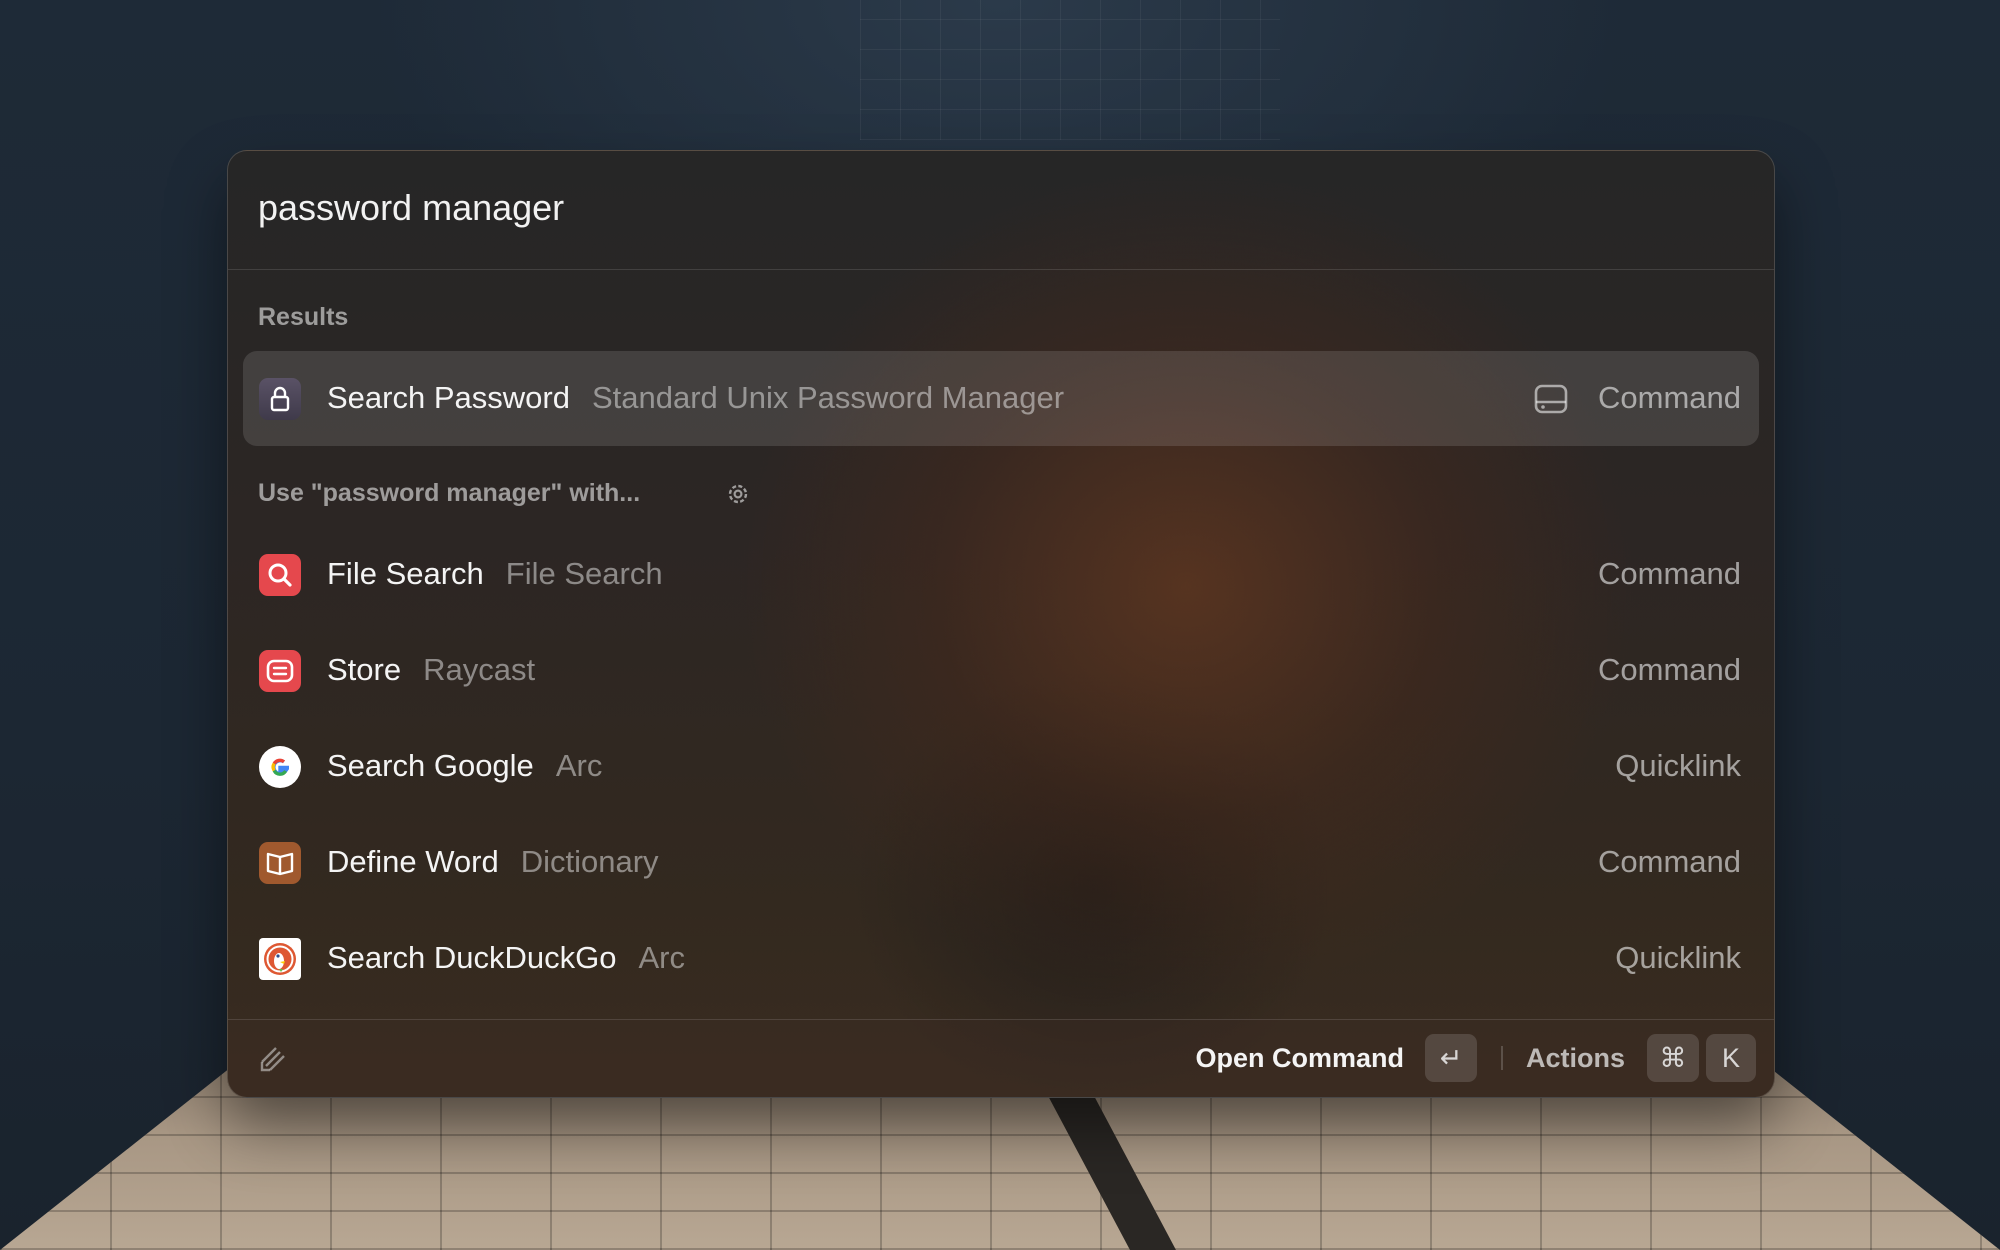  I want to click on fallback-row-search-google: Search Google Arc Quicklink, so click(1001, 766).